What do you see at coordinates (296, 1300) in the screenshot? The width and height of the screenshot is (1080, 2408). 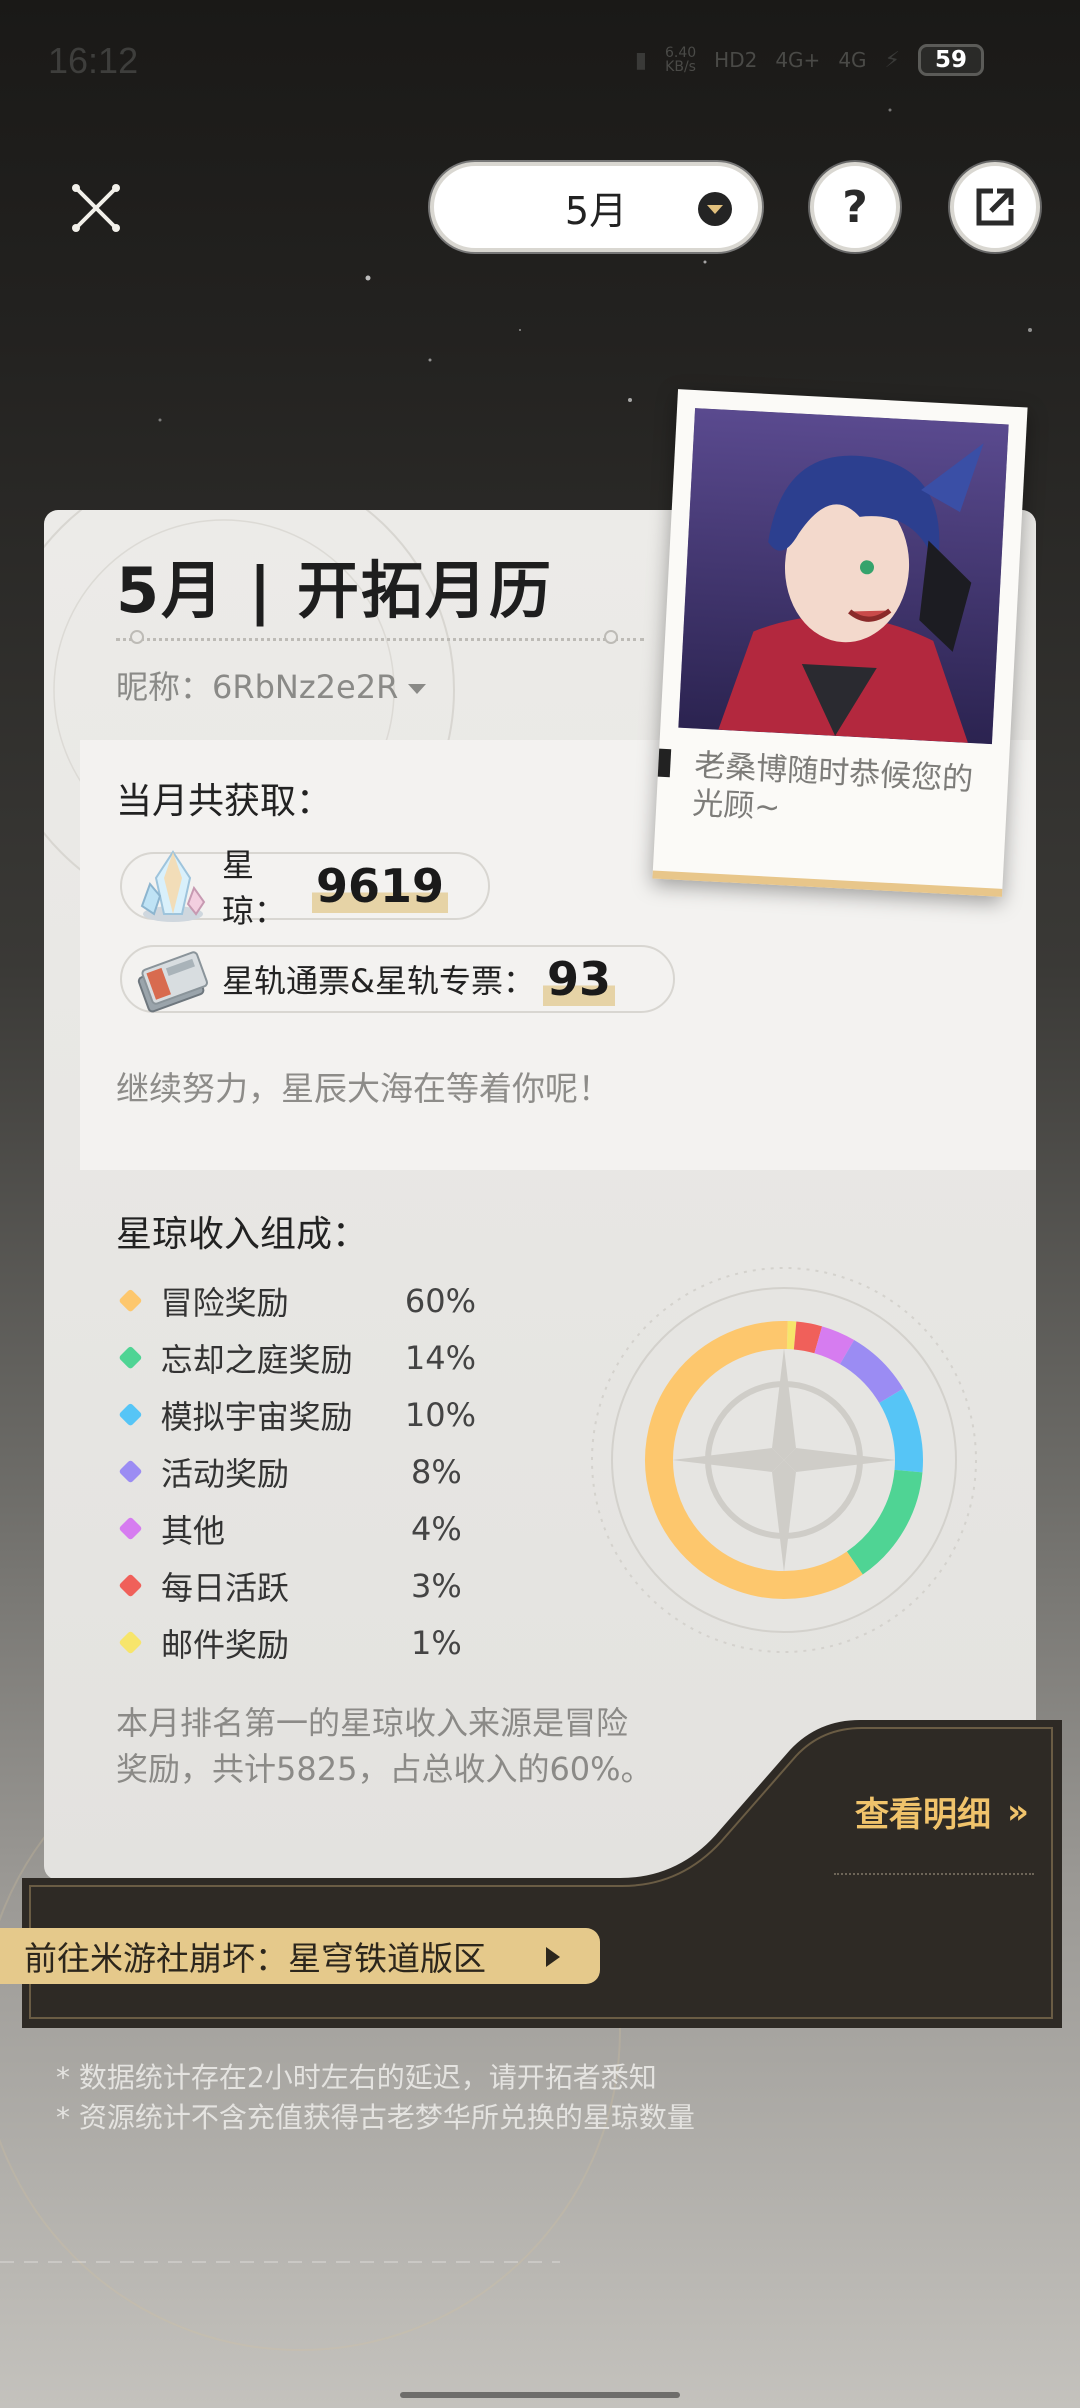 I see `legend-item: 冒险奖励 60%` at bounding box center [296, 1300].